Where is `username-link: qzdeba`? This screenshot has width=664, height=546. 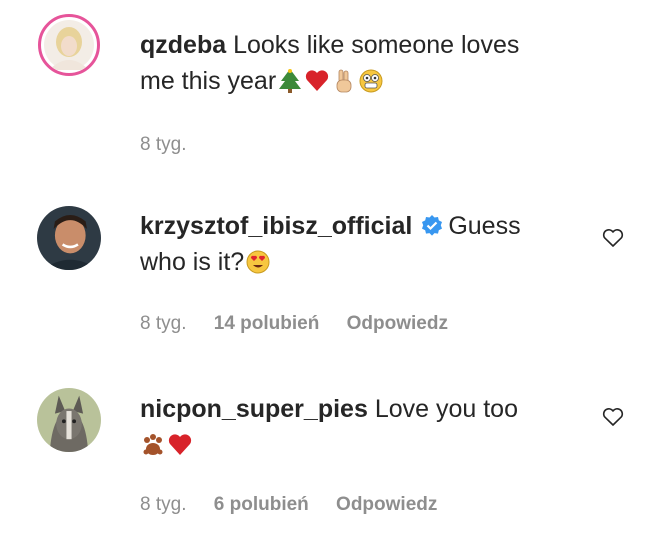
username-link: qzdeba is located at coordinates (183, 45).